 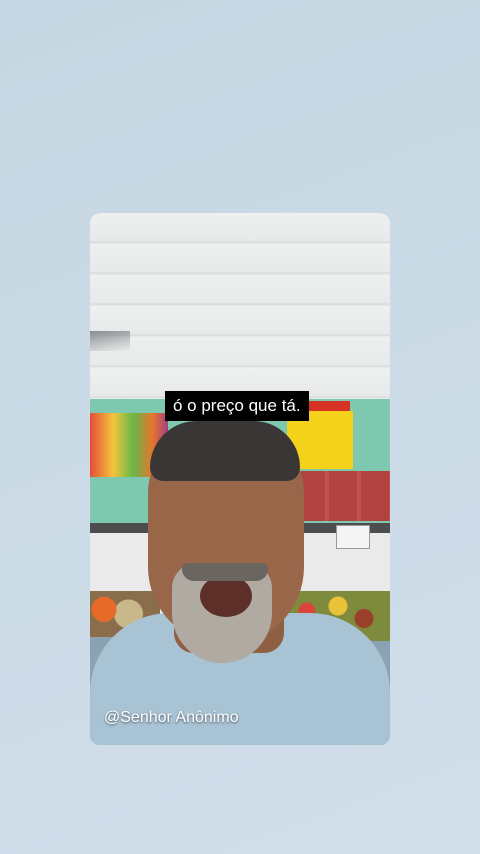 What do you see at coordinates (225, 451) in the screenshot?
I see `person-hair` at bounding box center [225, 451].